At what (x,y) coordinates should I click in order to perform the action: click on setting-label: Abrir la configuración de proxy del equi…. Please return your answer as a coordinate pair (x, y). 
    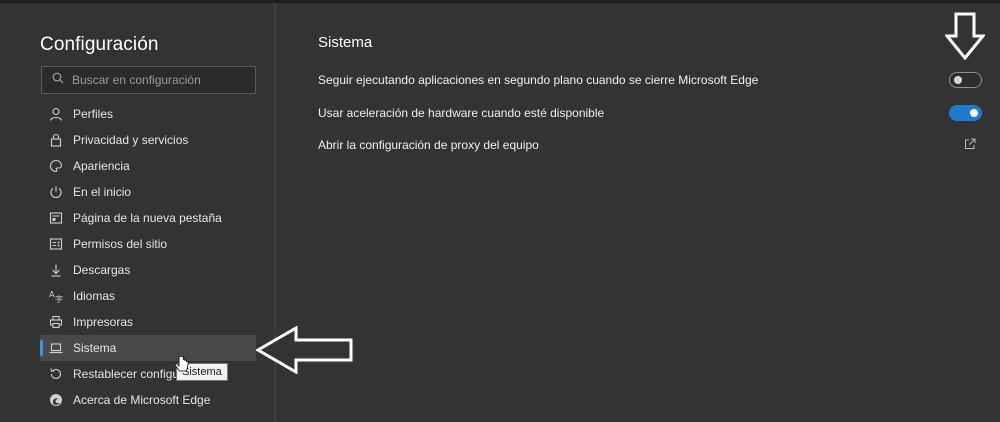
    Looking at the image, I should click on (428, 145).